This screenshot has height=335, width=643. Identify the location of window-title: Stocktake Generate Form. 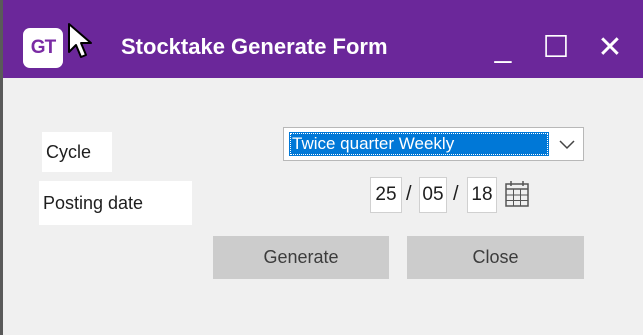
(254, 46).